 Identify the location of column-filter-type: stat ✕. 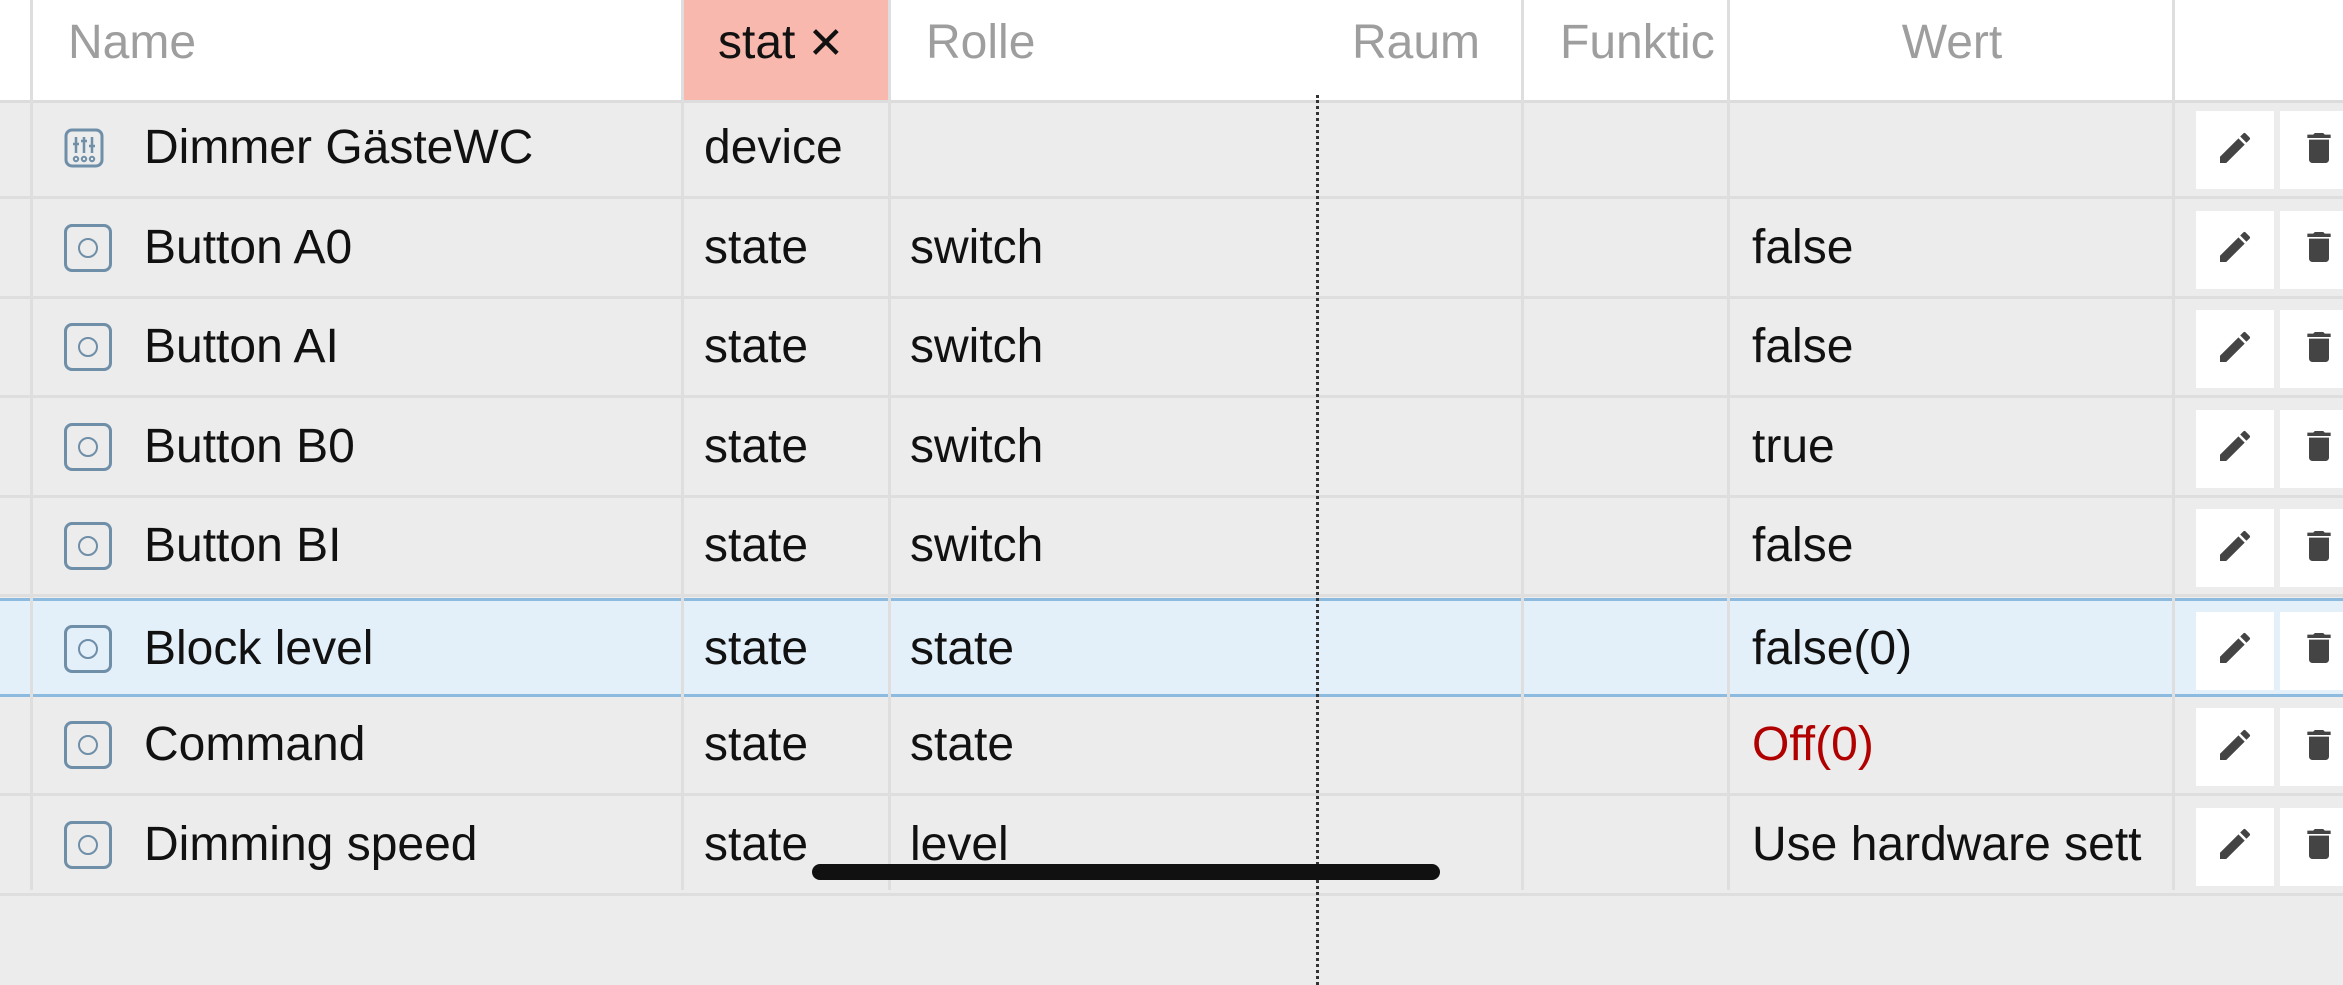
(786, 50).